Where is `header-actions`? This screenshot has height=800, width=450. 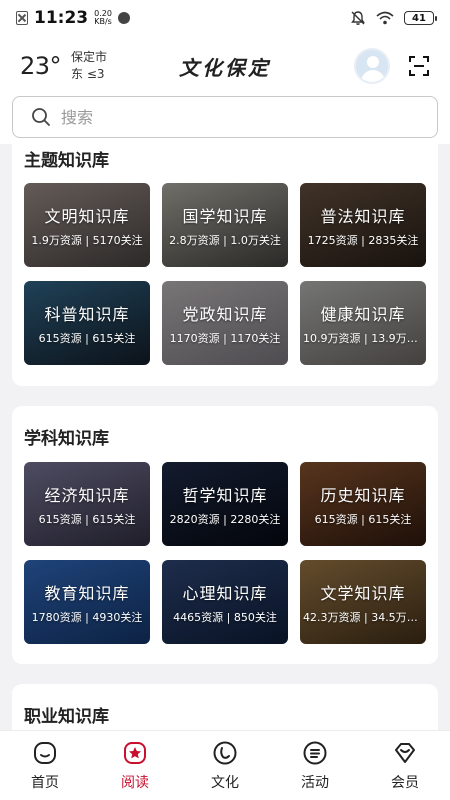
header-actions is located at coordinates (392, 66).